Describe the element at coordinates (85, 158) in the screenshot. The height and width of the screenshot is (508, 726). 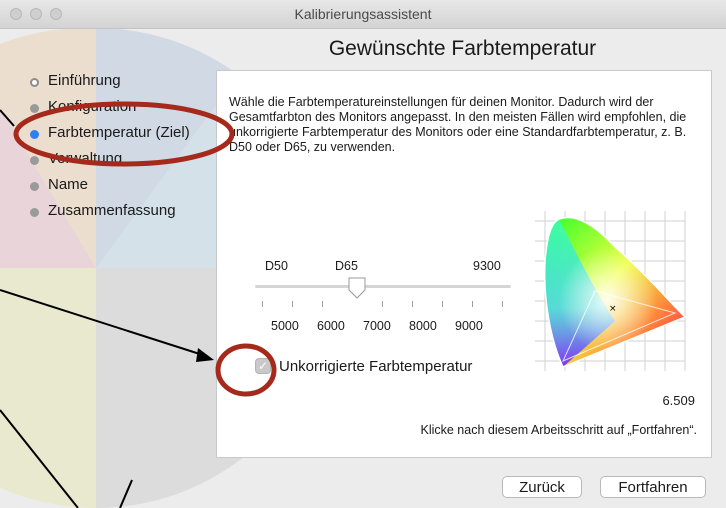
I see `step-label: Verwaltung` at that location.